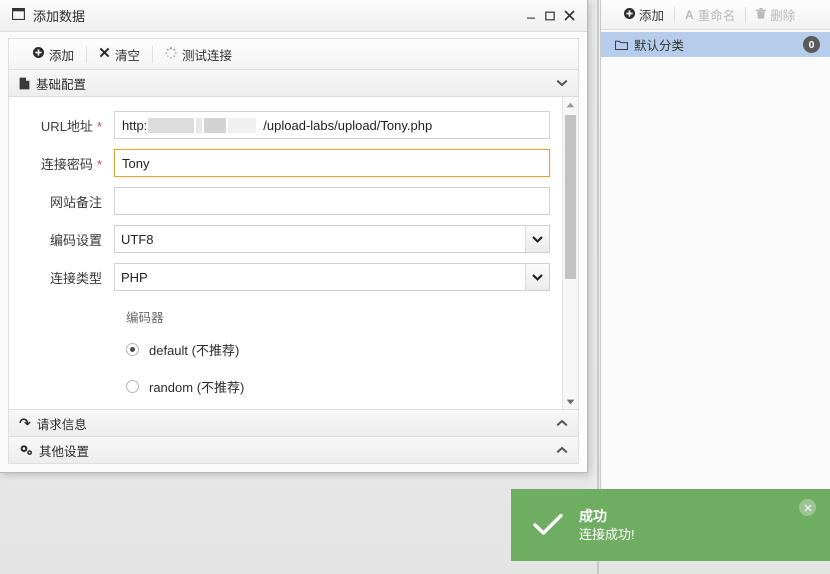  I want to click on password-input, so click(332, 163).